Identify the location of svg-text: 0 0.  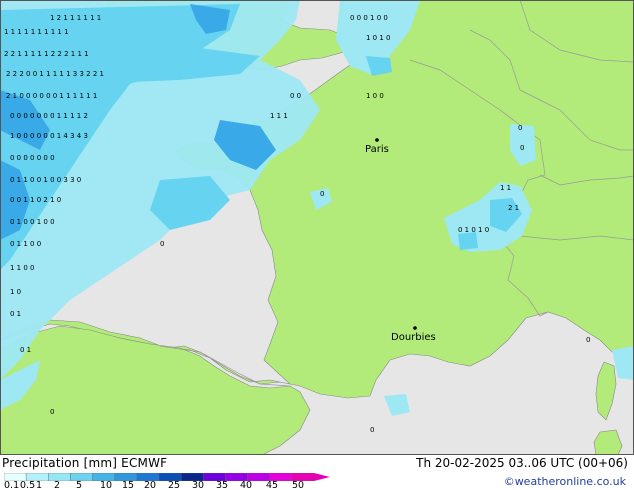
(295, 96).